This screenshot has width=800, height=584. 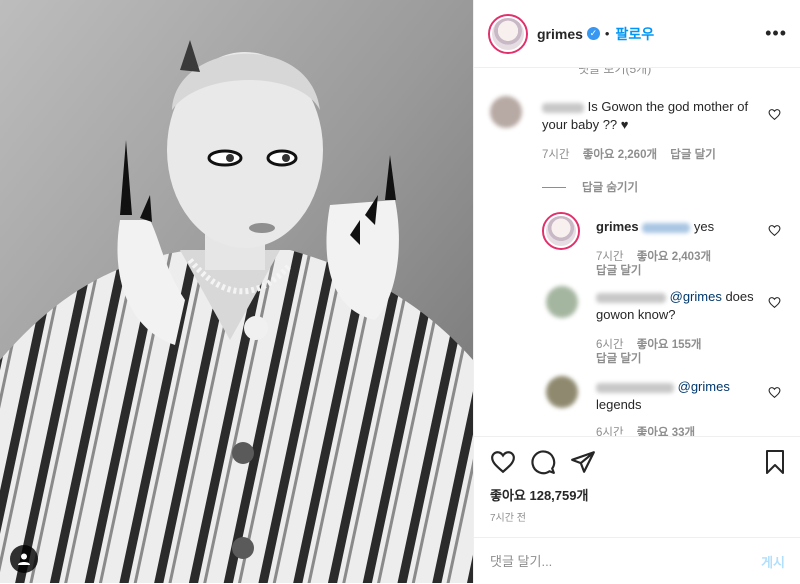 I want to click on comment-bubble-icon, so click(x=543, y=462).